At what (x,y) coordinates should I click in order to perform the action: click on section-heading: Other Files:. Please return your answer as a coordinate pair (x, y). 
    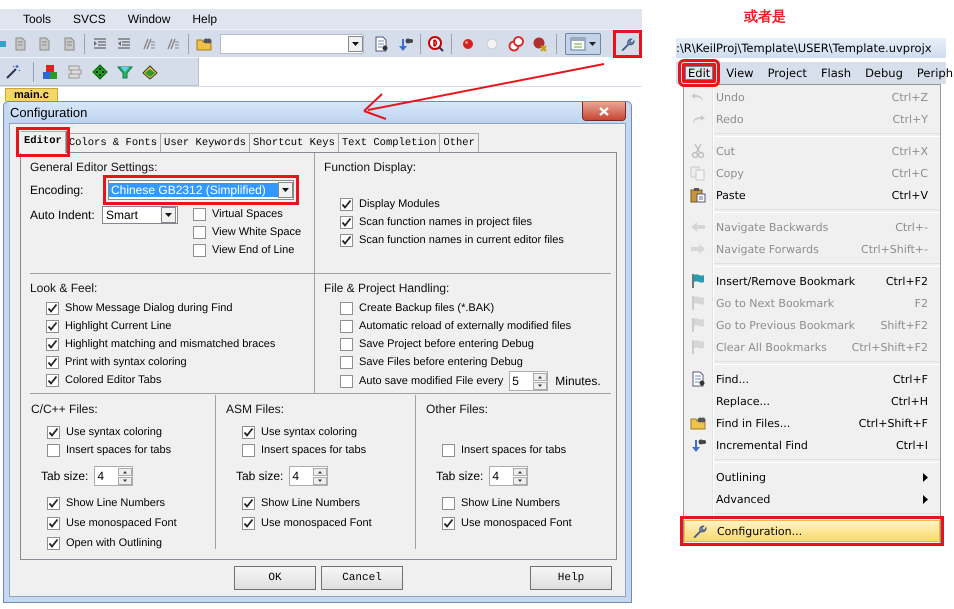
    Looking at the image, I should click on (458, 410).